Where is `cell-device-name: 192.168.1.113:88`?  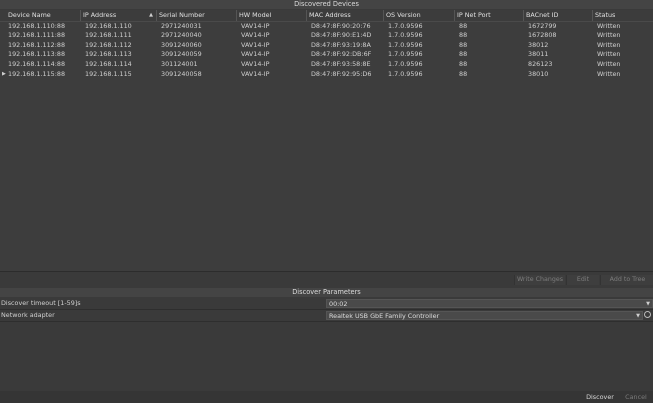 cell-device-name: 192.168.1.113:88 is located at coordinates (37, 54).